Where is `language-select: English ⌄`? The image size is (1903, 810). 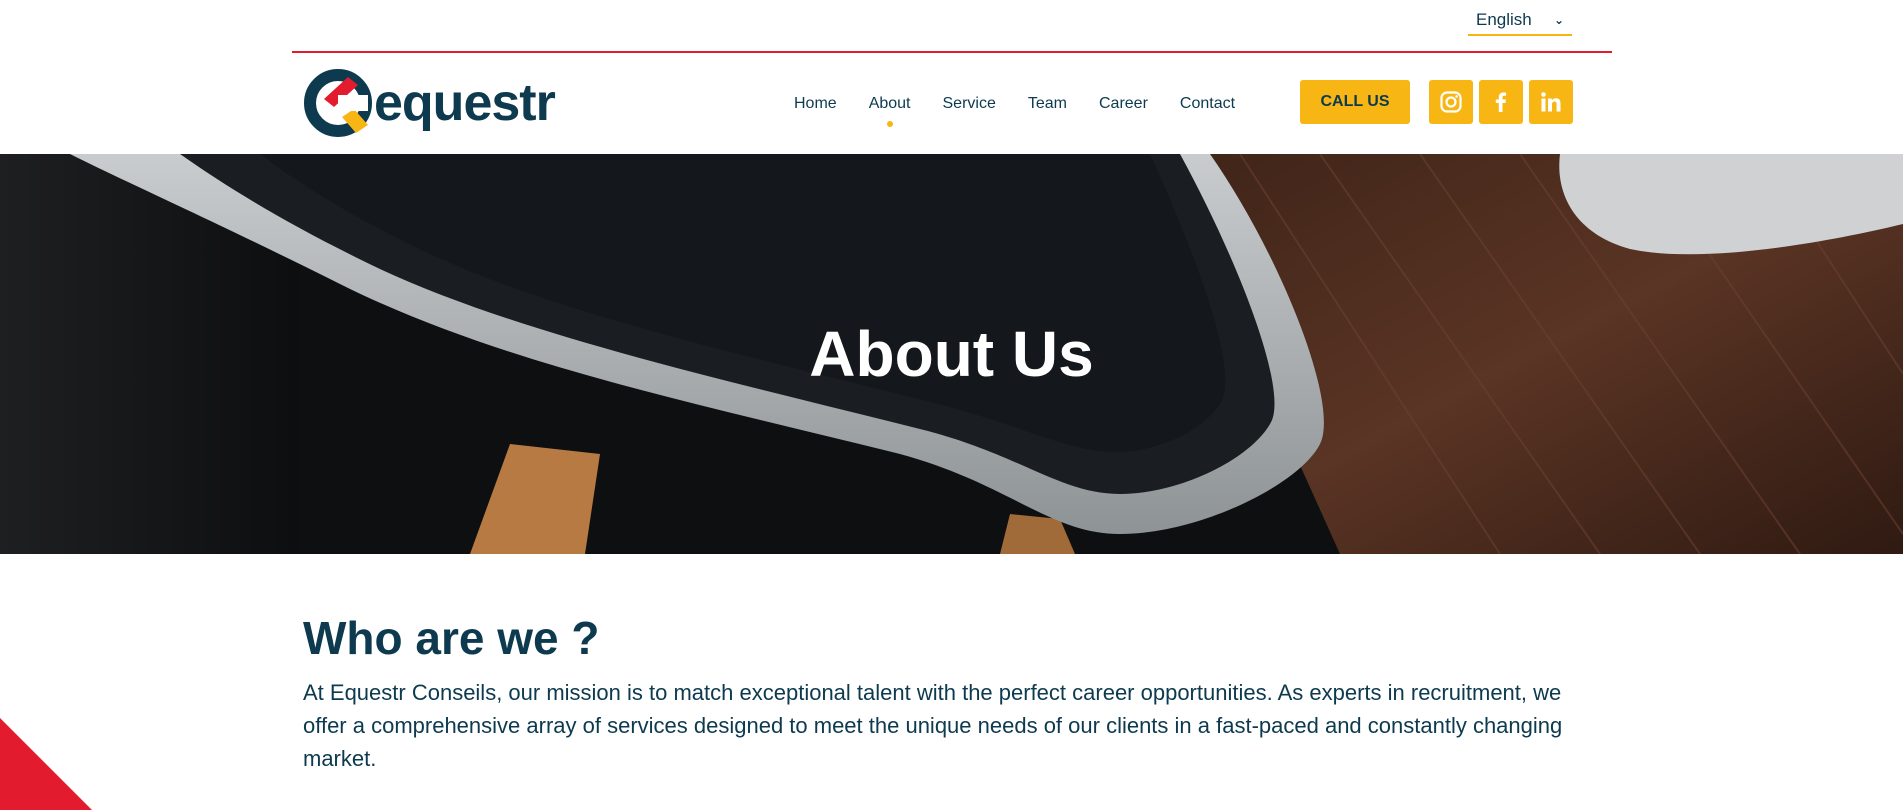 language-select: English ⌄ is located at coordinates (1520, 21).